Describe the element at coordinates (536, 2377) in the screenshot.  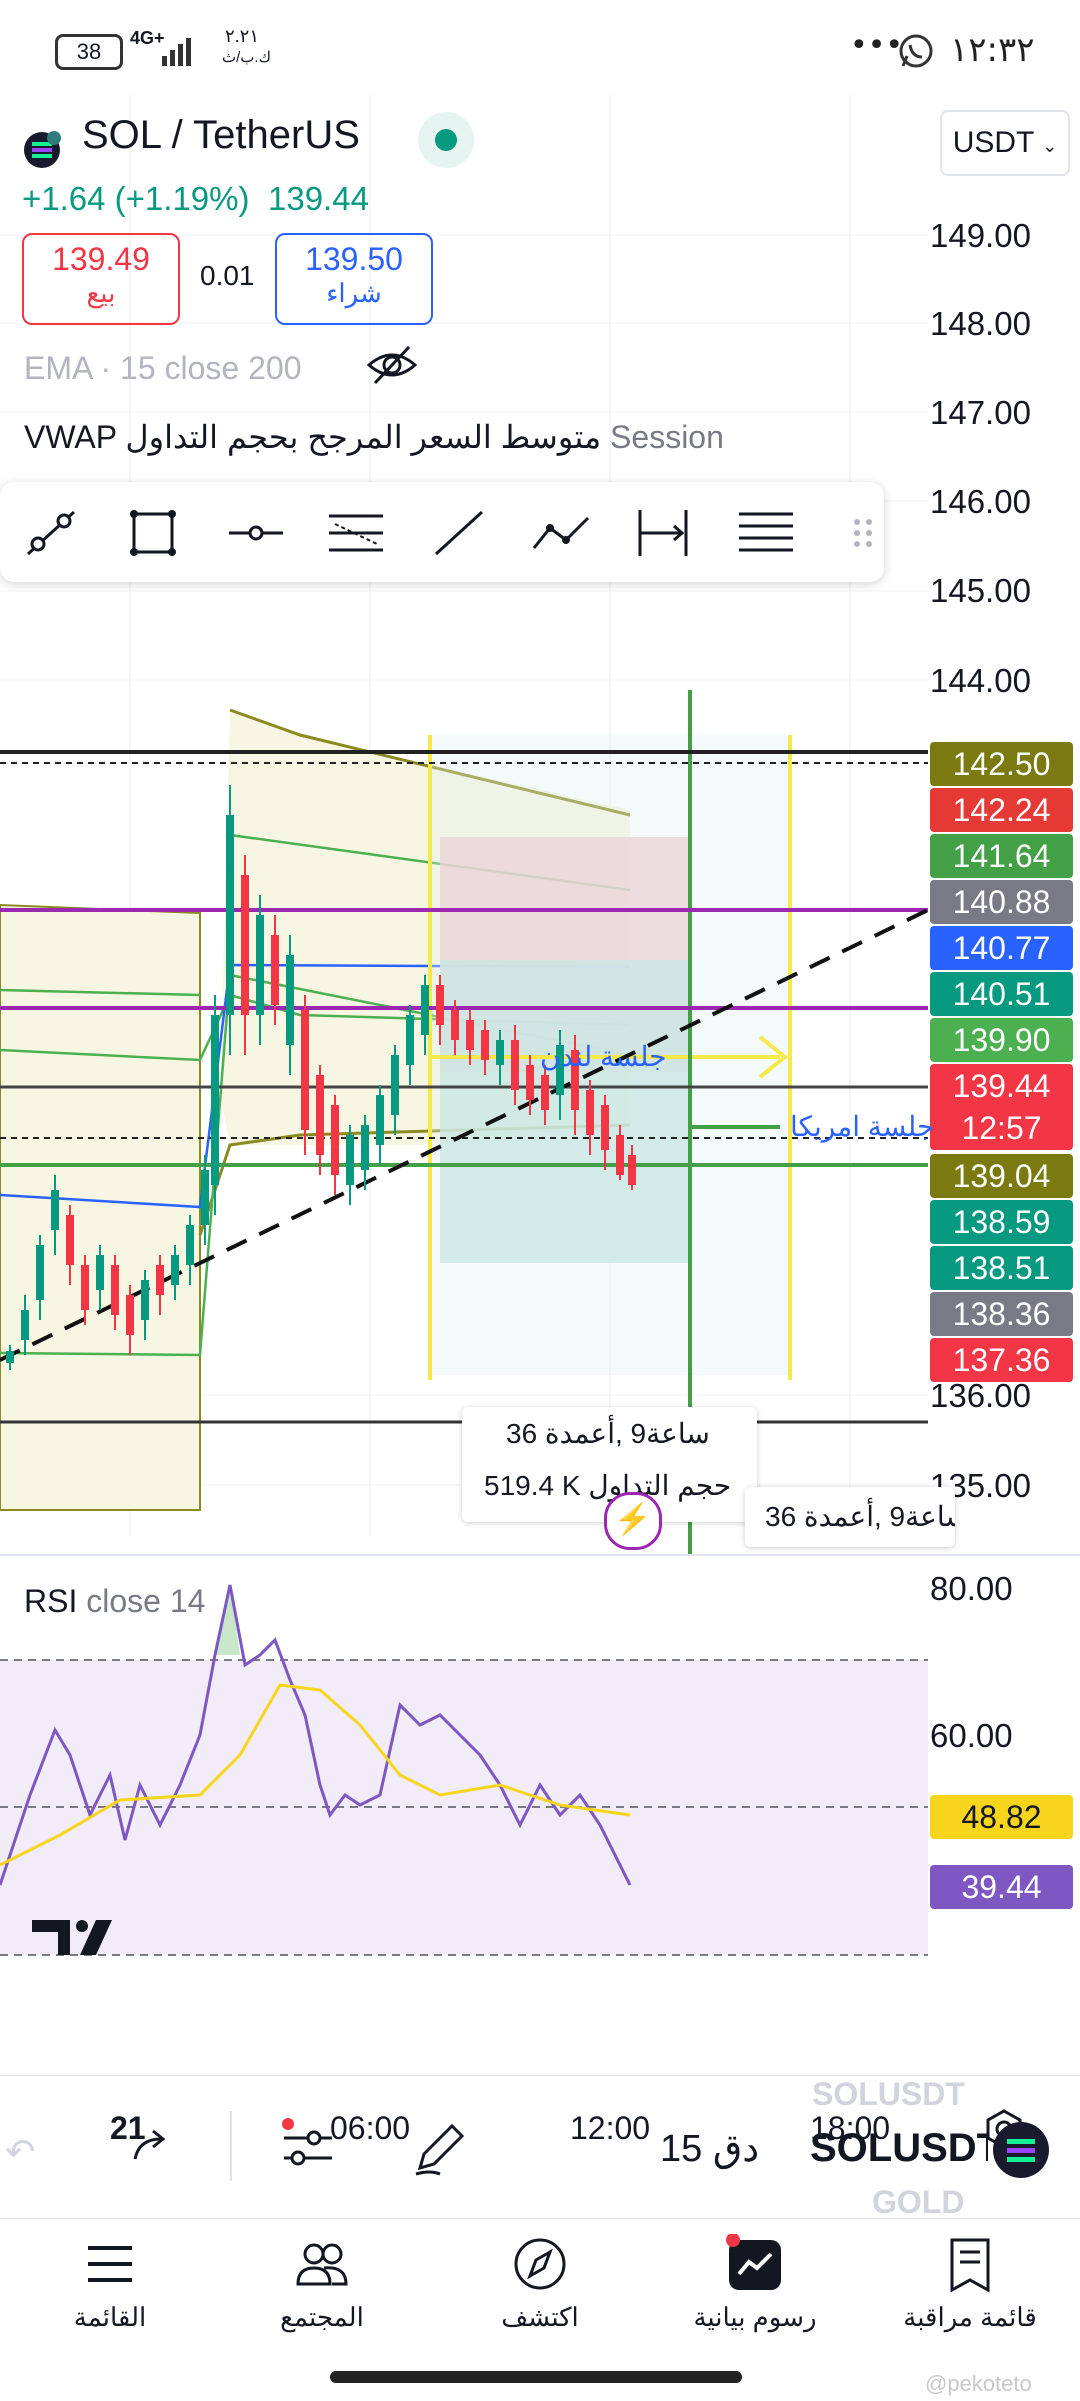
I see `home-indicator` at that location.